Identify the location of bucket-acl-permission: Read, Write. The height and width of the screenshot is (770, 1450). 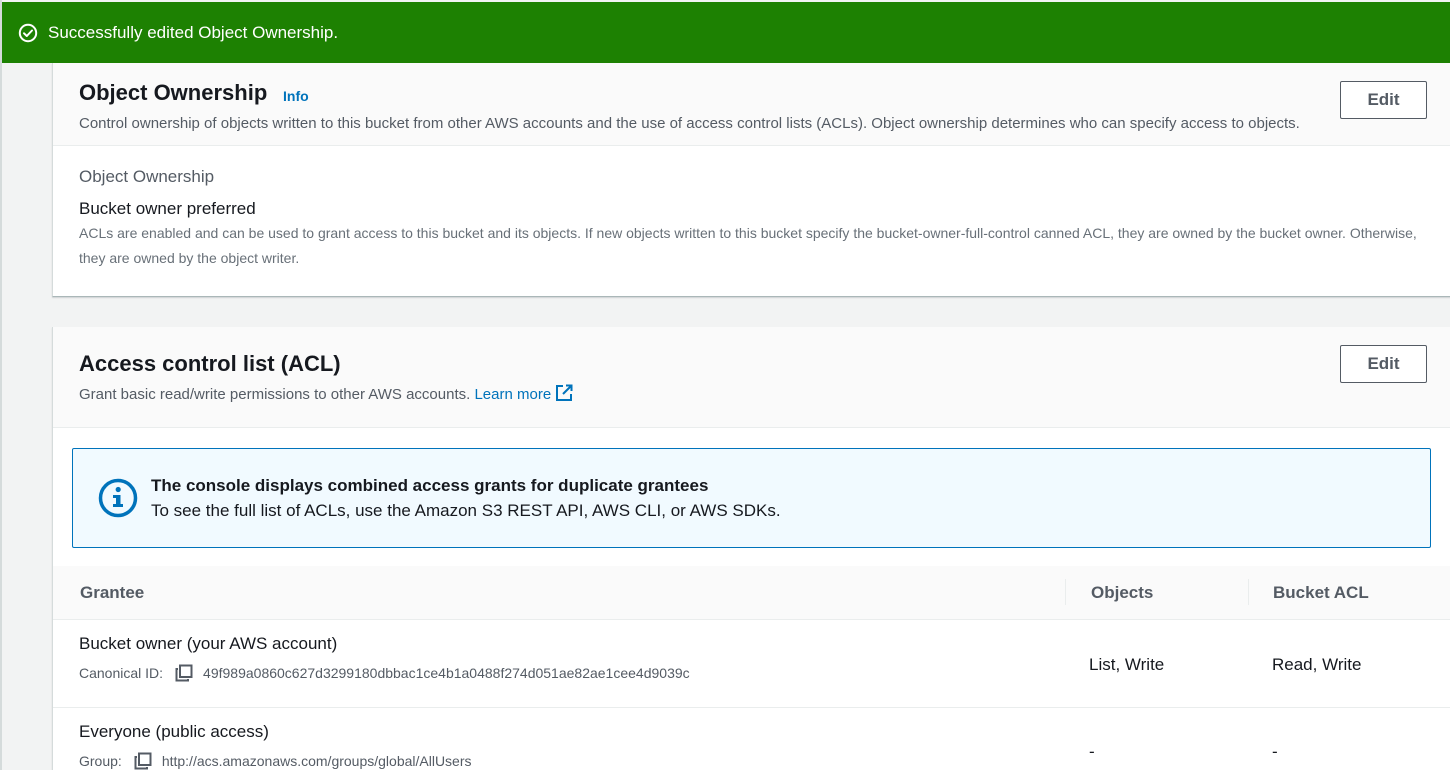
(1317, 664).